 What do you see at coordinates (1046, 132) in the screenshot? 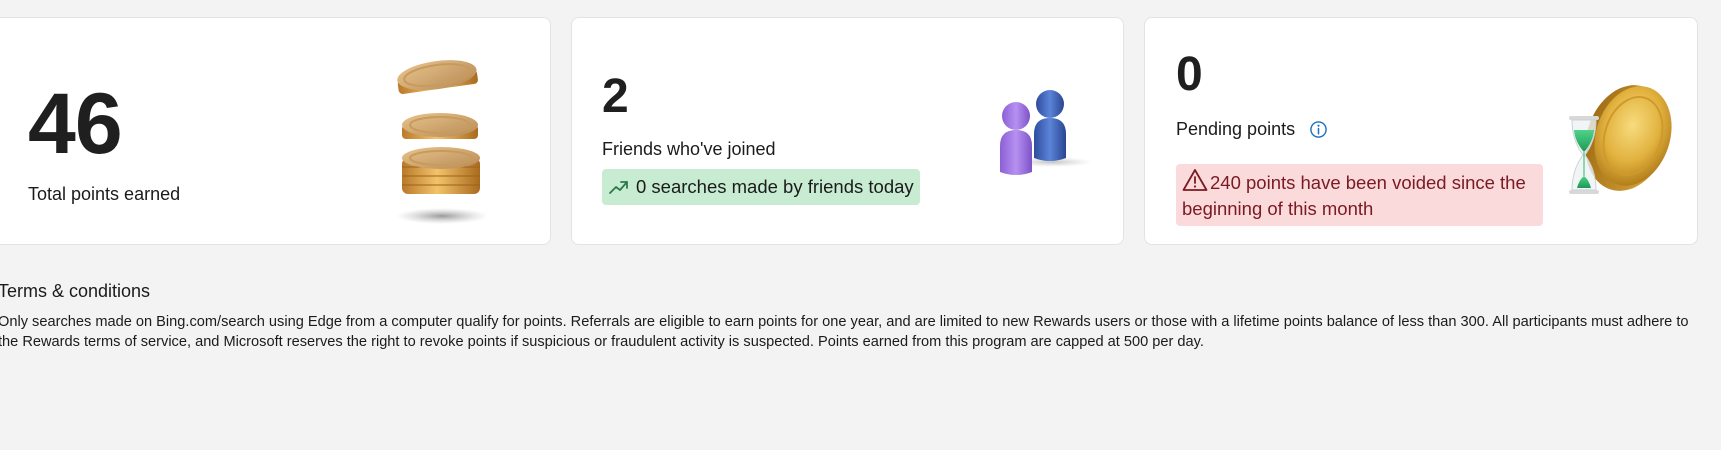
I see `two-people-illustration` at bounding box center [1046, 132].